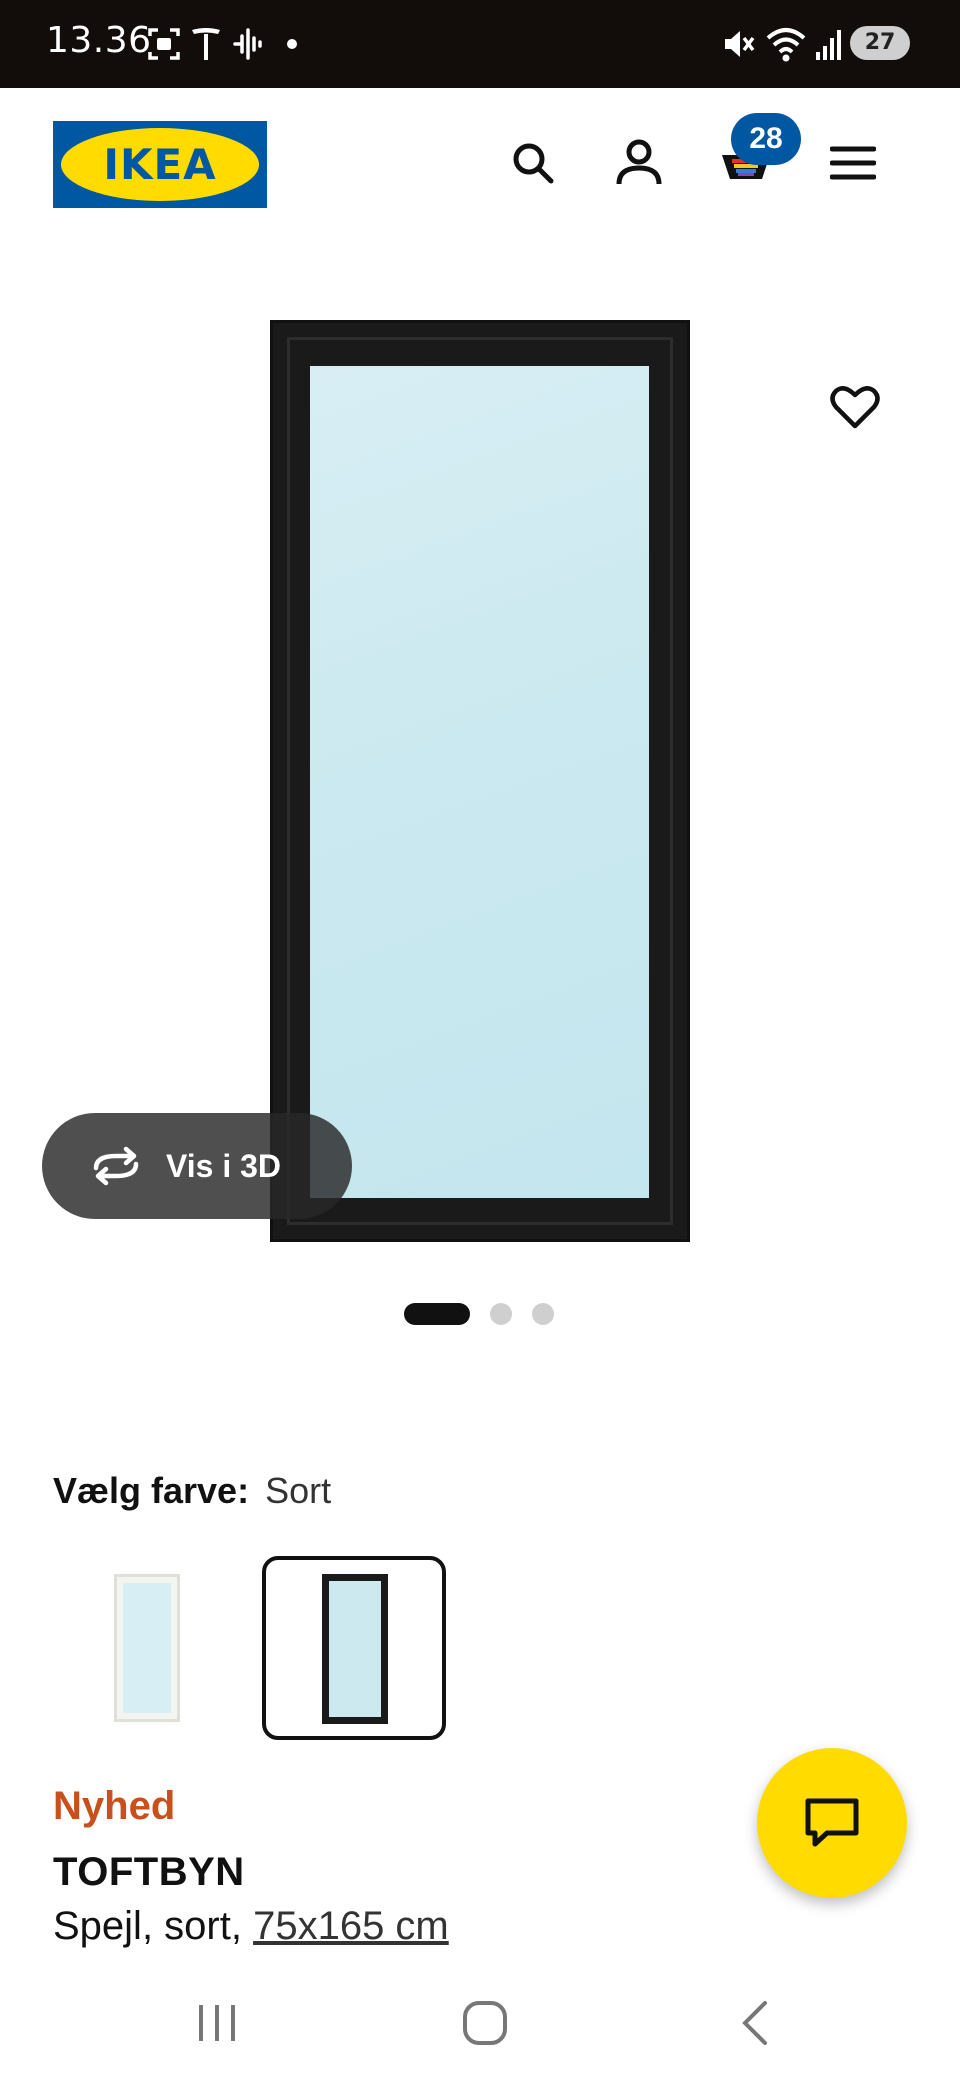 The width and height of the screenshot is (960, 2080). I want to click on cart-count-badge: 28, so click(766, 139).